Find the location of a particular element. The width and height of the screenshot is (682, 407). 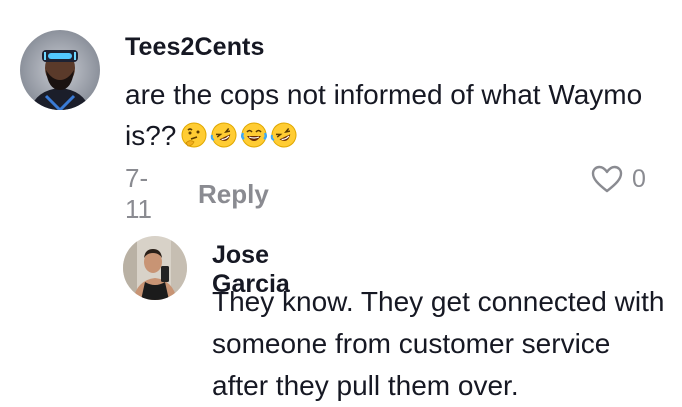

joy-emoji is located at coordinates (254, 135).